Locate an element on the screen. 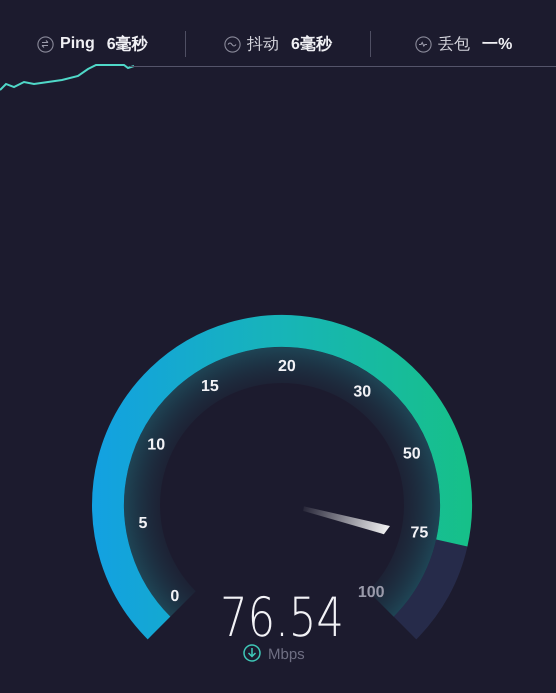 The height and width of the screenshot is (693, 556). tick-label: 10 is located at coordinates (156, 445).